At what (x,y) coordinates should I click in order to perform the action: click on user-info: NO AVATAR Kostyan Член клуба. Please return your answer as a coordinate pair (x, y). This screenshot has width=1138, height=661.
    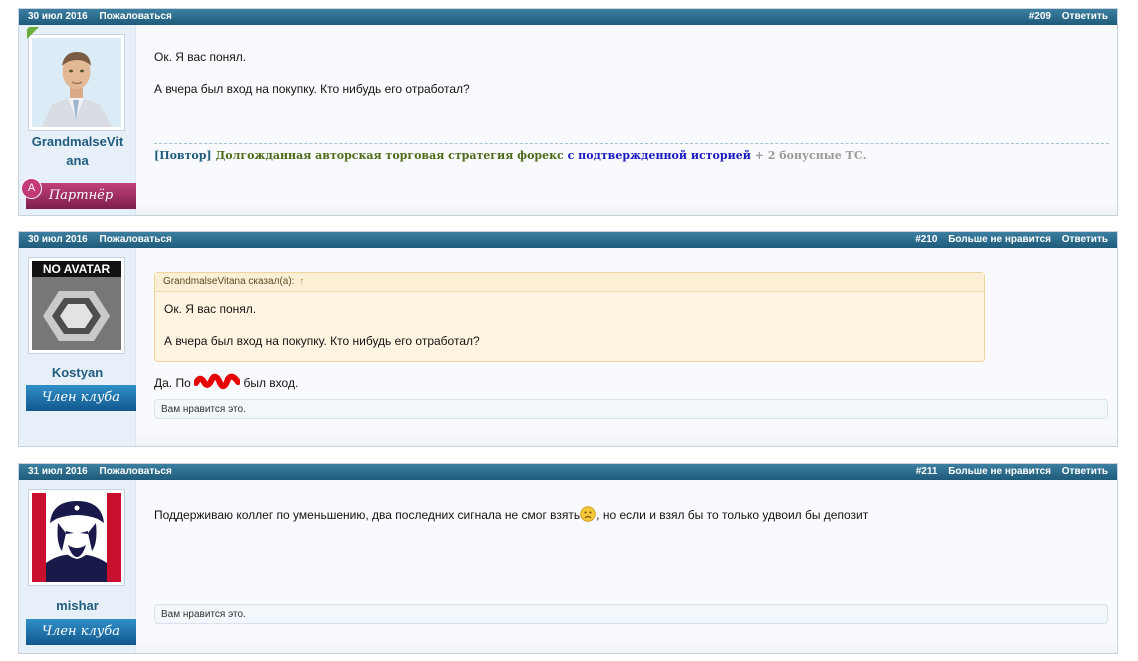
    Looking at the image, I should click on (77, 347).